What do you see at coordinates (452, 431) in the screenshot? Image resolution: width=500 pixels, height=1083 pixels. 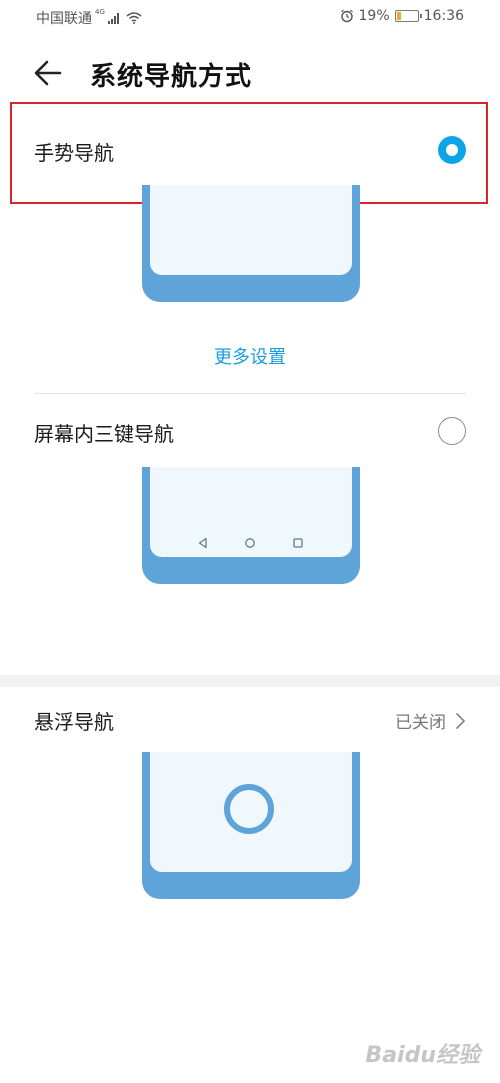 I see `radio-three-key` at bounding box center [452, 431].